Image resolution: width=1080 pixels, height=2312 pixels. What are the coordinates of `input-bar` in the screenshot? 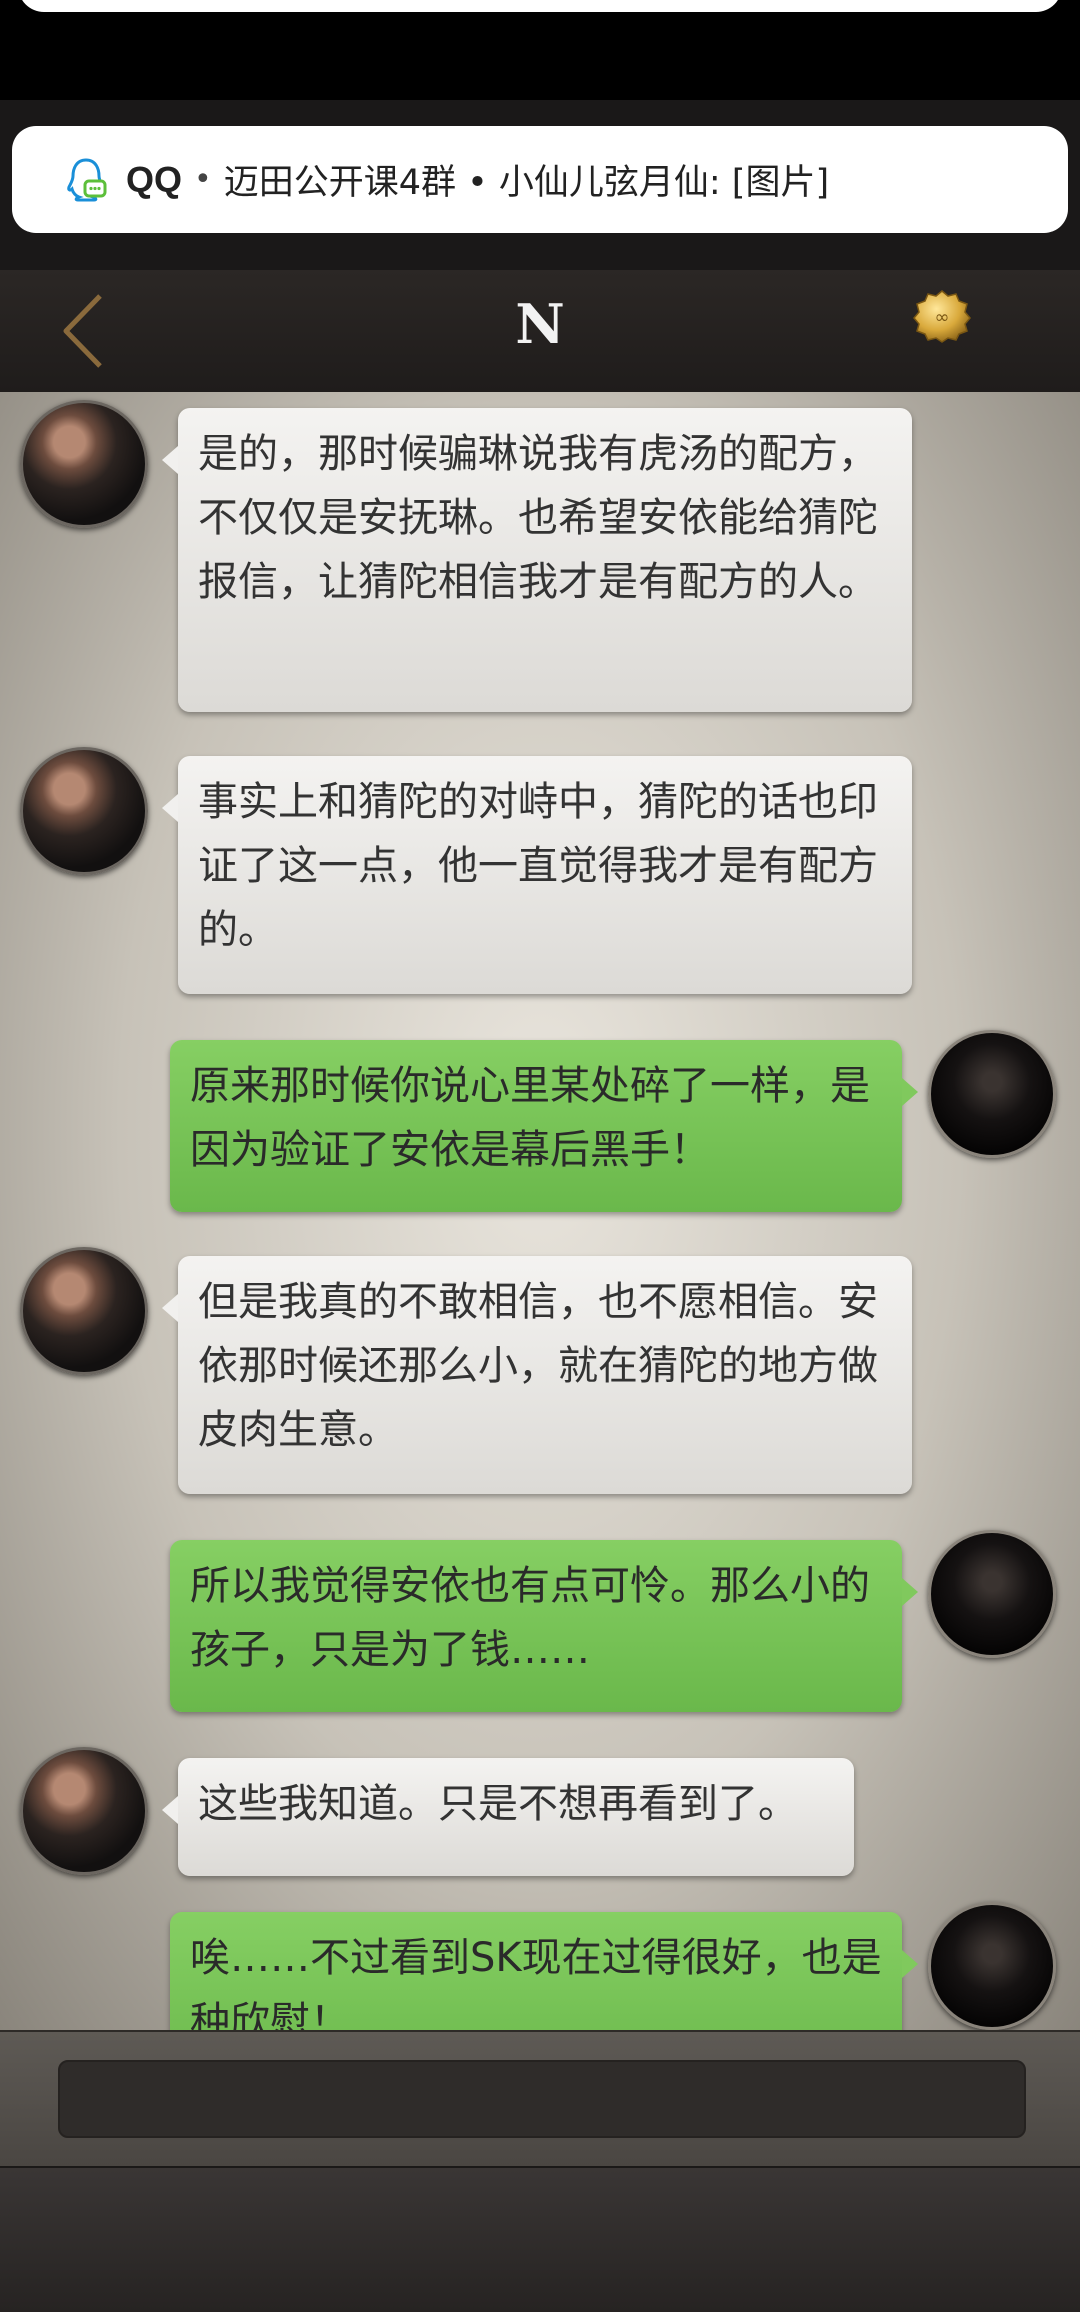 It's located at (540, 2099).